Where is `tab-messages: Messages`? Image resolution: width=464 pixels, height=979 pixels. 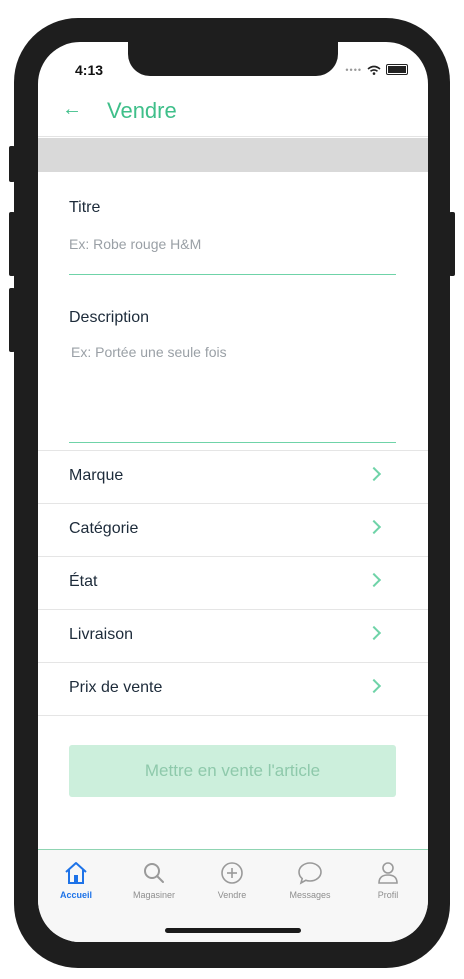 tab-messages: Messages is located at coordinates (310, 880).